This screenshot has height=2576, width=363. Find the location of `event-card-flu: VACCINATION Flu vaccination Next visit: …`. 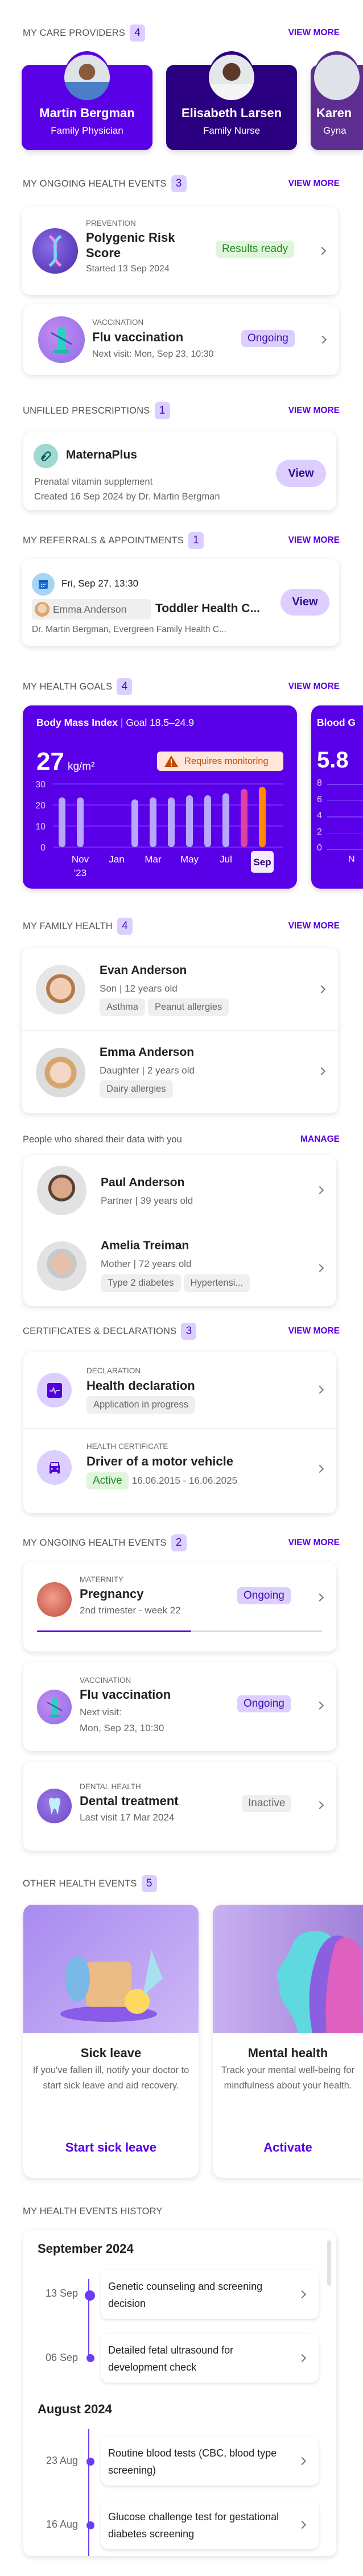

event-card-flu: VACCINATION Flu vaccination Next visit: … is located at coordinates (181, 339).